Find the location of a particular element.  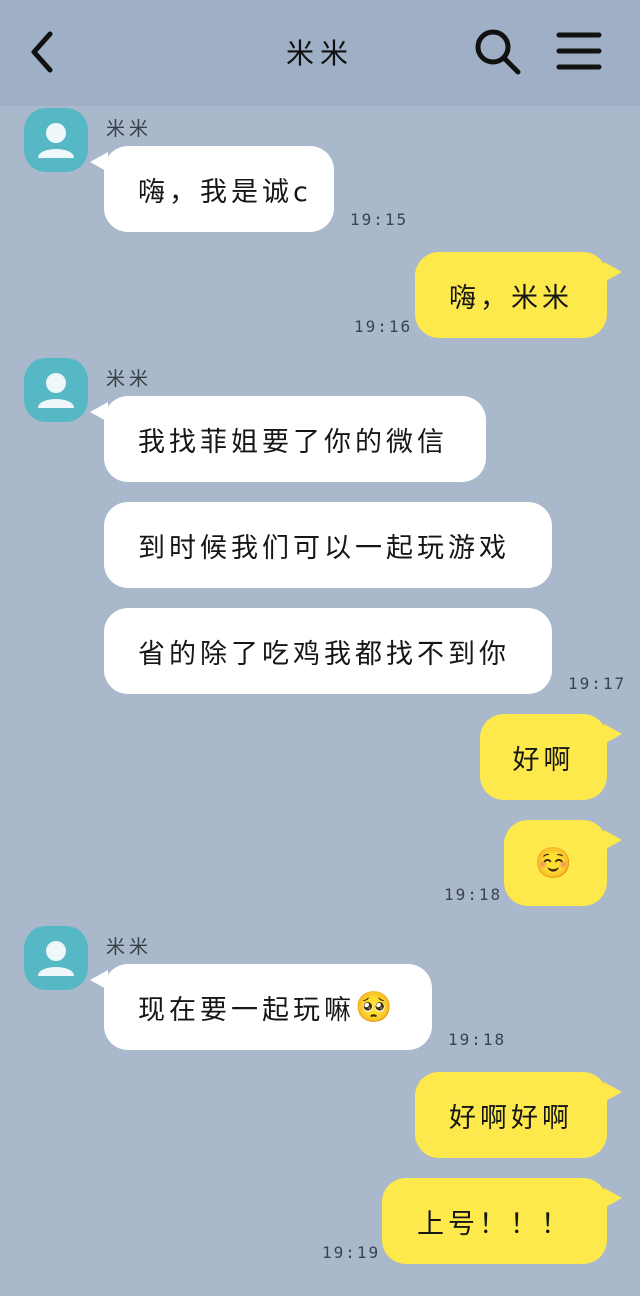

message-bubble: 现在要一起玩嘛 🥺 is located at coordinates (268, 1007).